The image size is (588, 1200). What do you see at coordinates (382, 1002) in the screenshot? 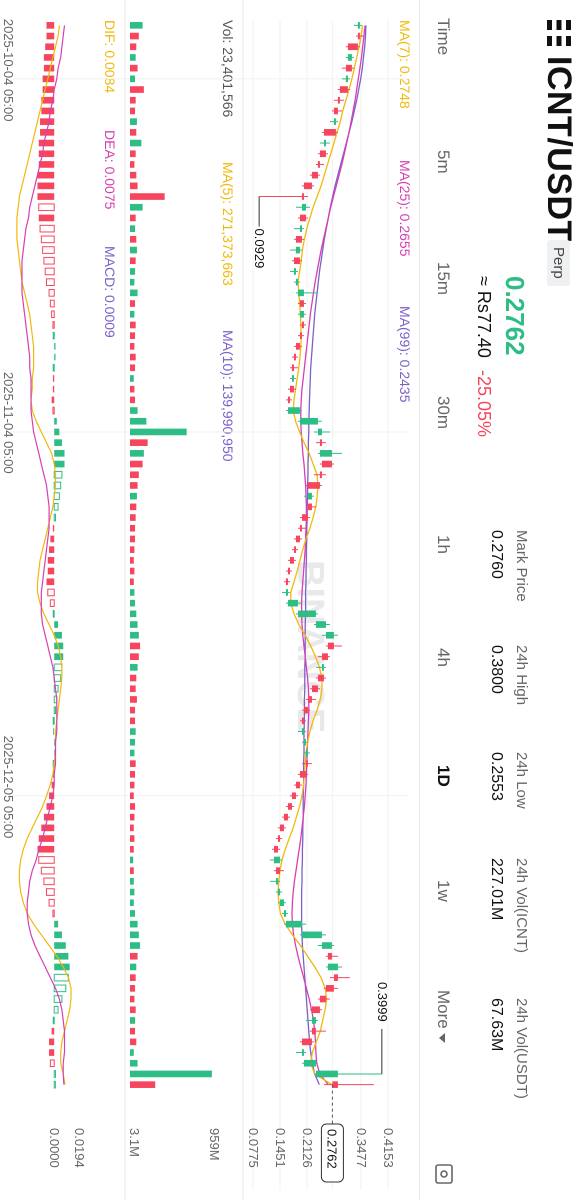
I see `high-annotation: 0.3999` at bounding box center [382, 1002].